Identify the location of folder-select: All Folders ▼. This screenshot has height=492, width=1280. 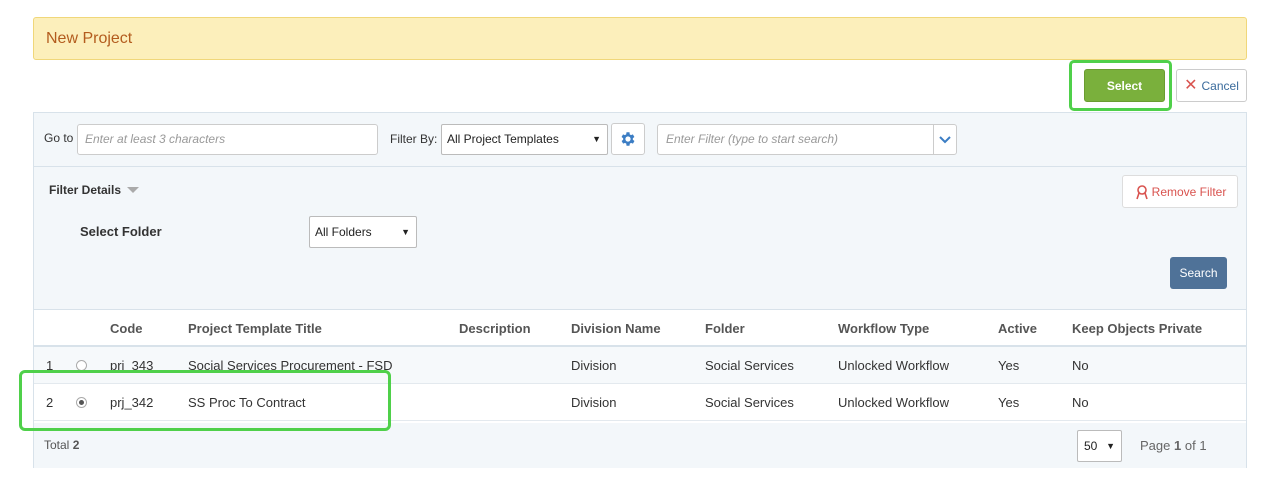
(363, 232).